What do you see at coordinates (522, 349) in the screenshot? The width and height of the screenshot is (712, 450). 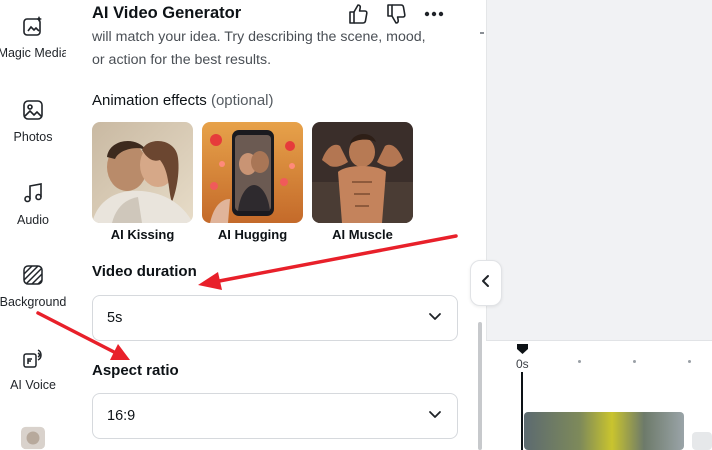 I see `playhead-handle-icon` at bounding box center [522, 349].